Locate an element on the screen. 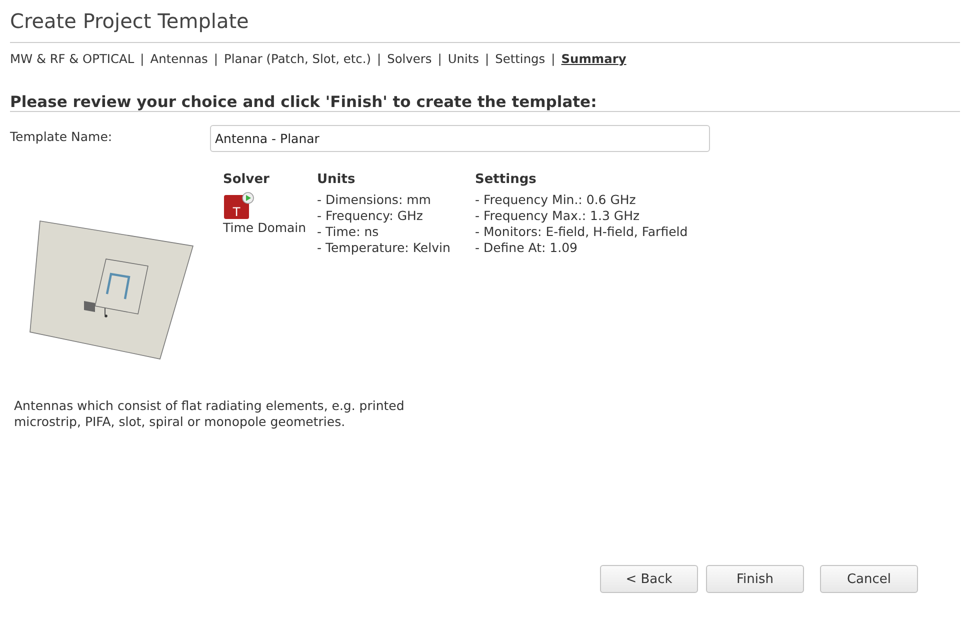 Image resolution: width=970 pixels, height=640 pixels. setting-item: - Define At: 1.09 is located at coordinates (526, 248).